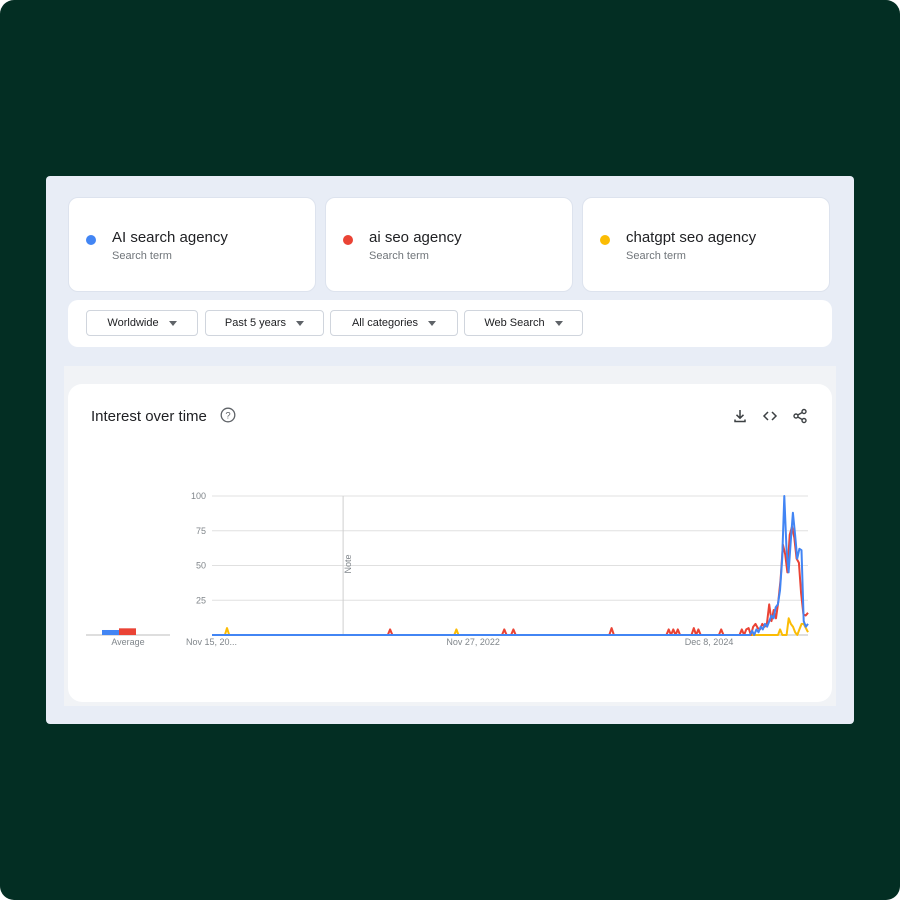 The height and width of the screenshot is (900, 900). Describe the element at coordinates (255, 323) in the screenshot. I see `time-range-label: Past 5 years` at that location.